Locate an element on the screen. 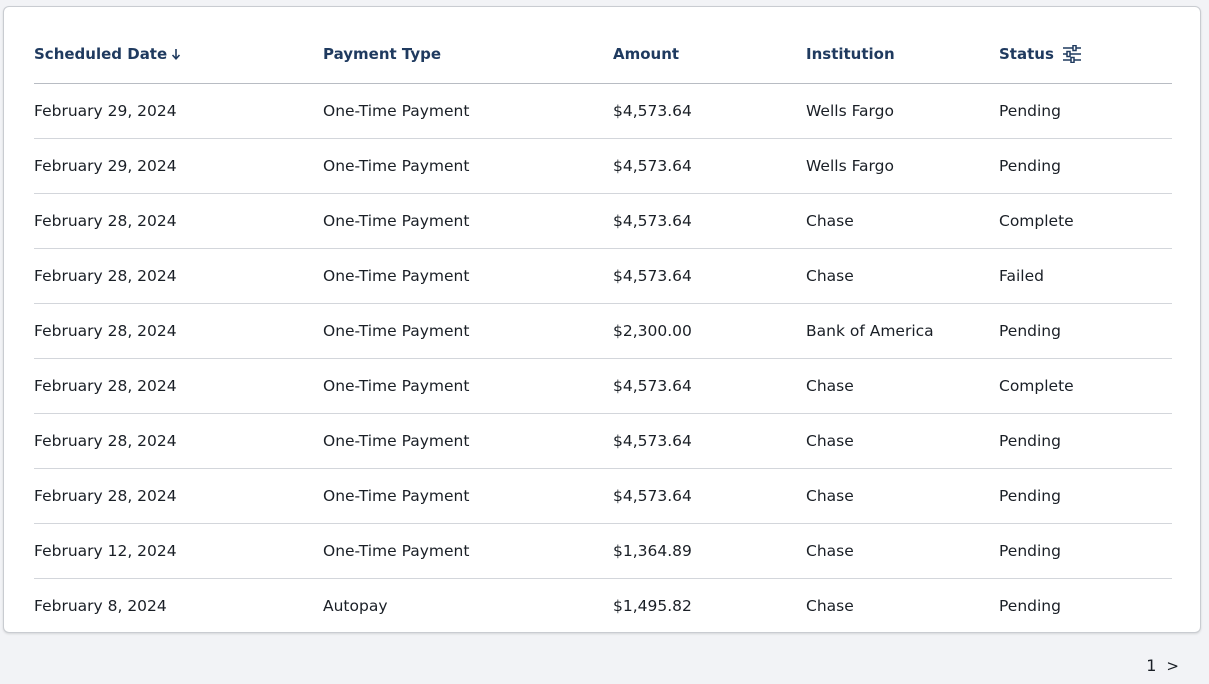 The width and height of the screenshot is (1209, 684). column-header-label: Amount is located at coordinates (646, 54).